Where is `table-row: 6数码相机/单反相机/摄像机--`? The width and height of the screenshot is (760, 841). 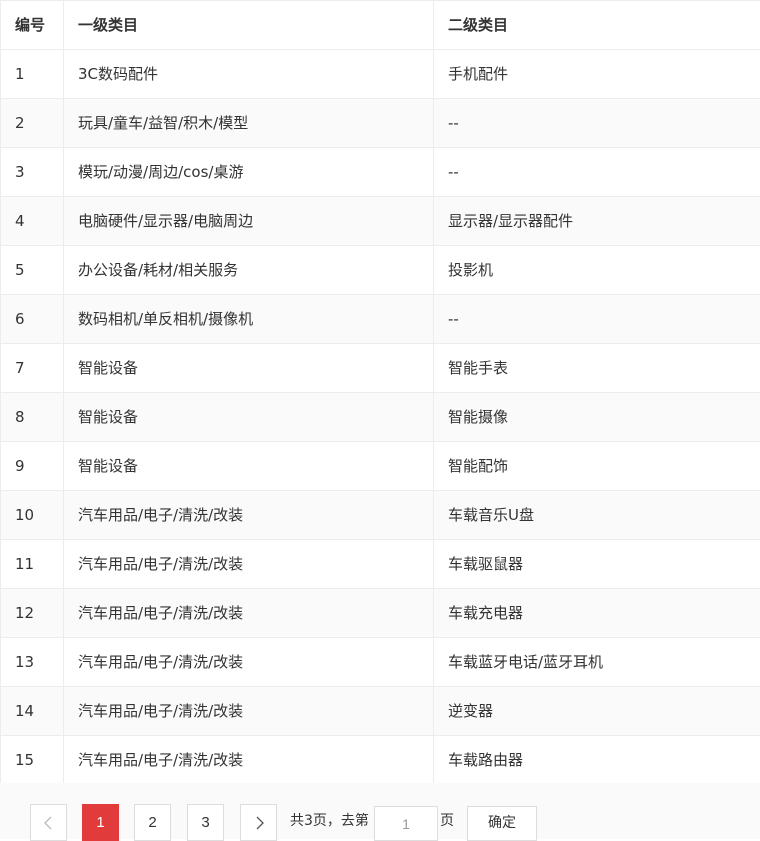
table-row: 6数码相机/单反相机/摄像机-- is located at coordinates (380, 319).